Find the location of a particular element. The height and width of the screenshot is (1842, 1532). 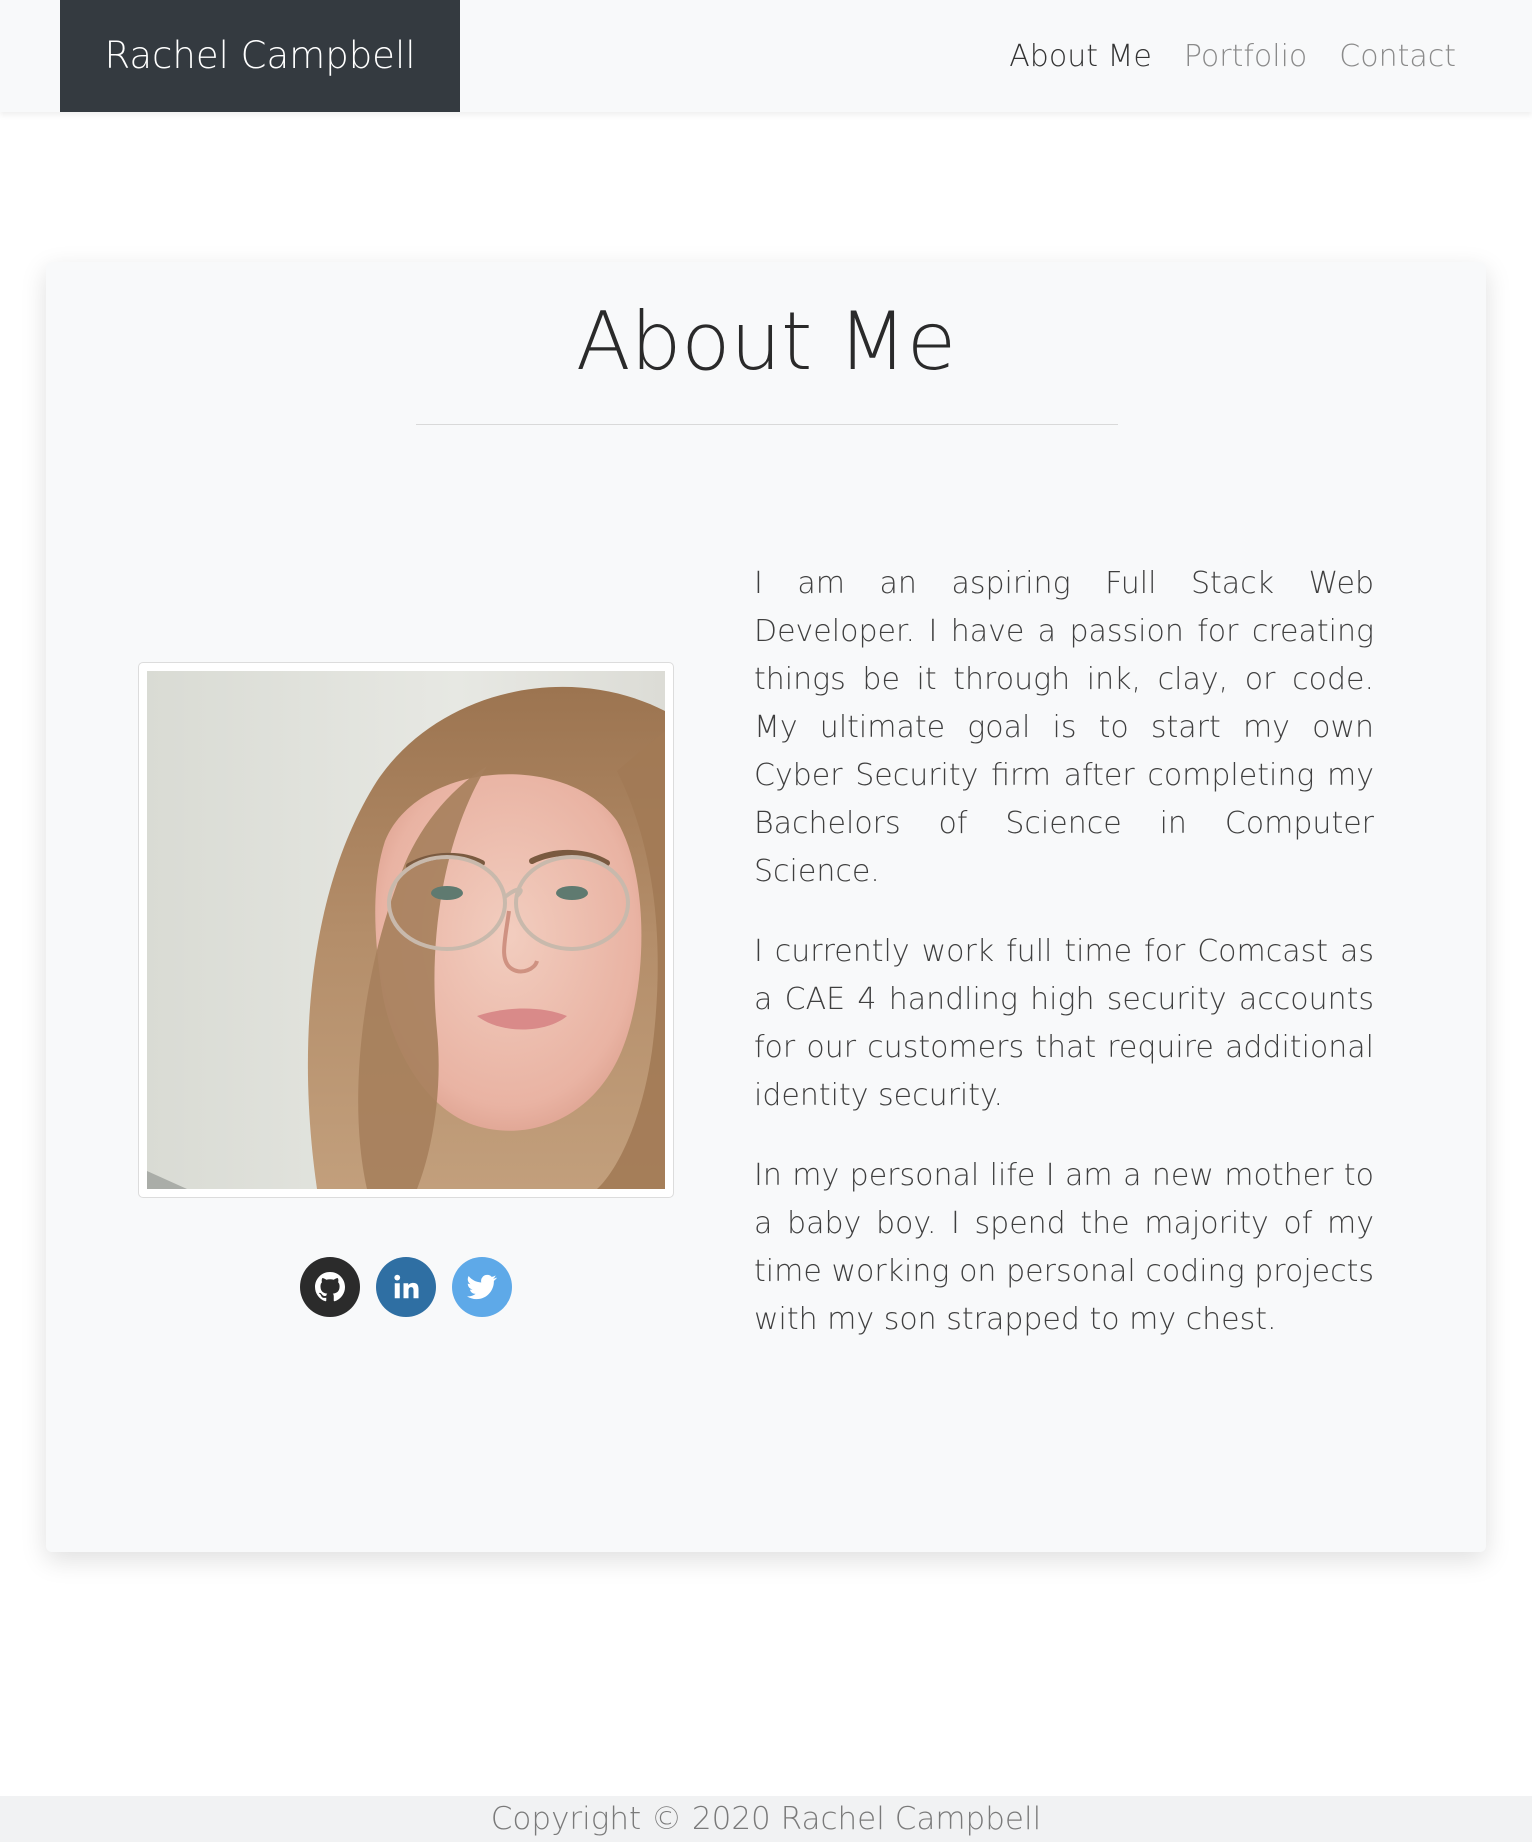

footer: Copyright © 2020 Rachel Campbell is located at coordinates (766, 1819).